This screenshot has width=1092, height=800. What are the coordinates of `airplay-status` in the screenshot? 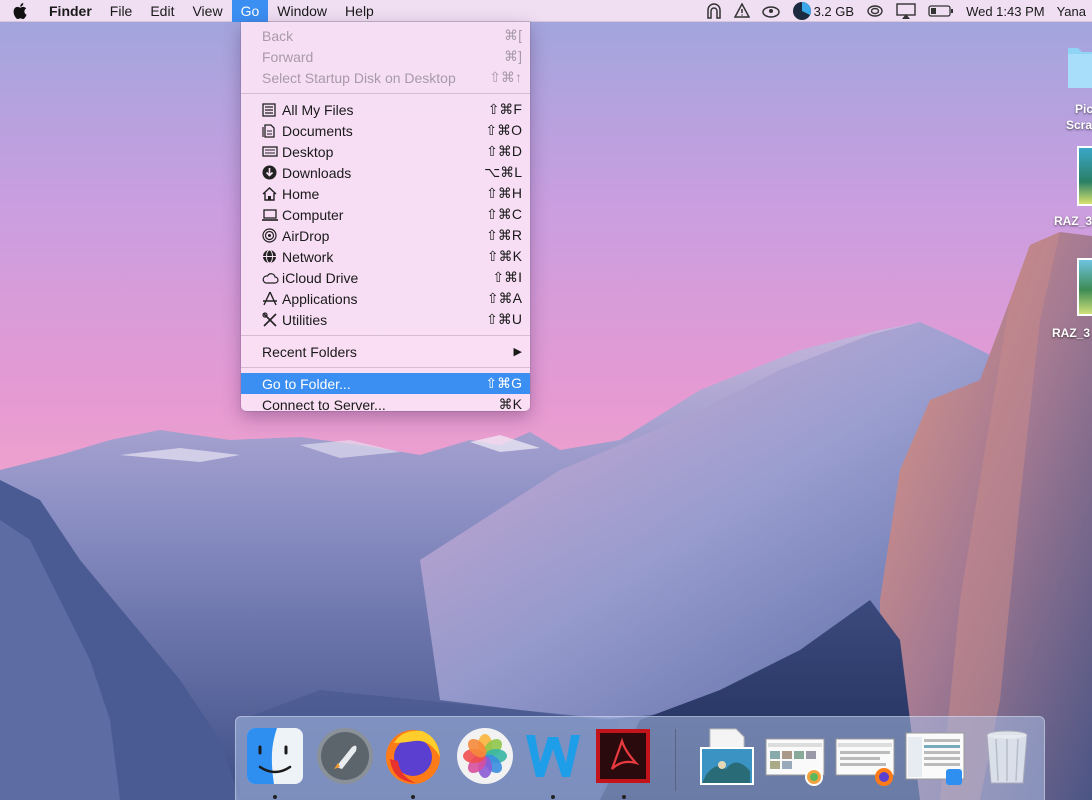 It's located at (906, 11).